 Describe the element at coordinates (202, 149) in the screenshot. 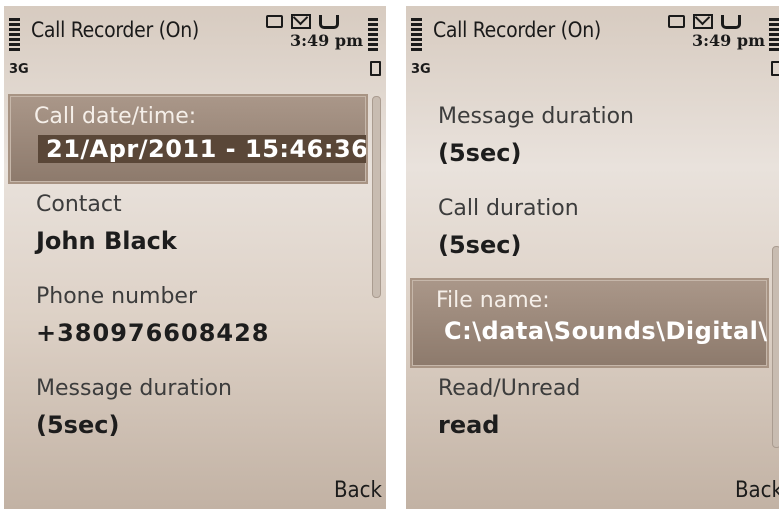

I see `item-value: 21/Apr/2011 - 15:46:36` at that location.